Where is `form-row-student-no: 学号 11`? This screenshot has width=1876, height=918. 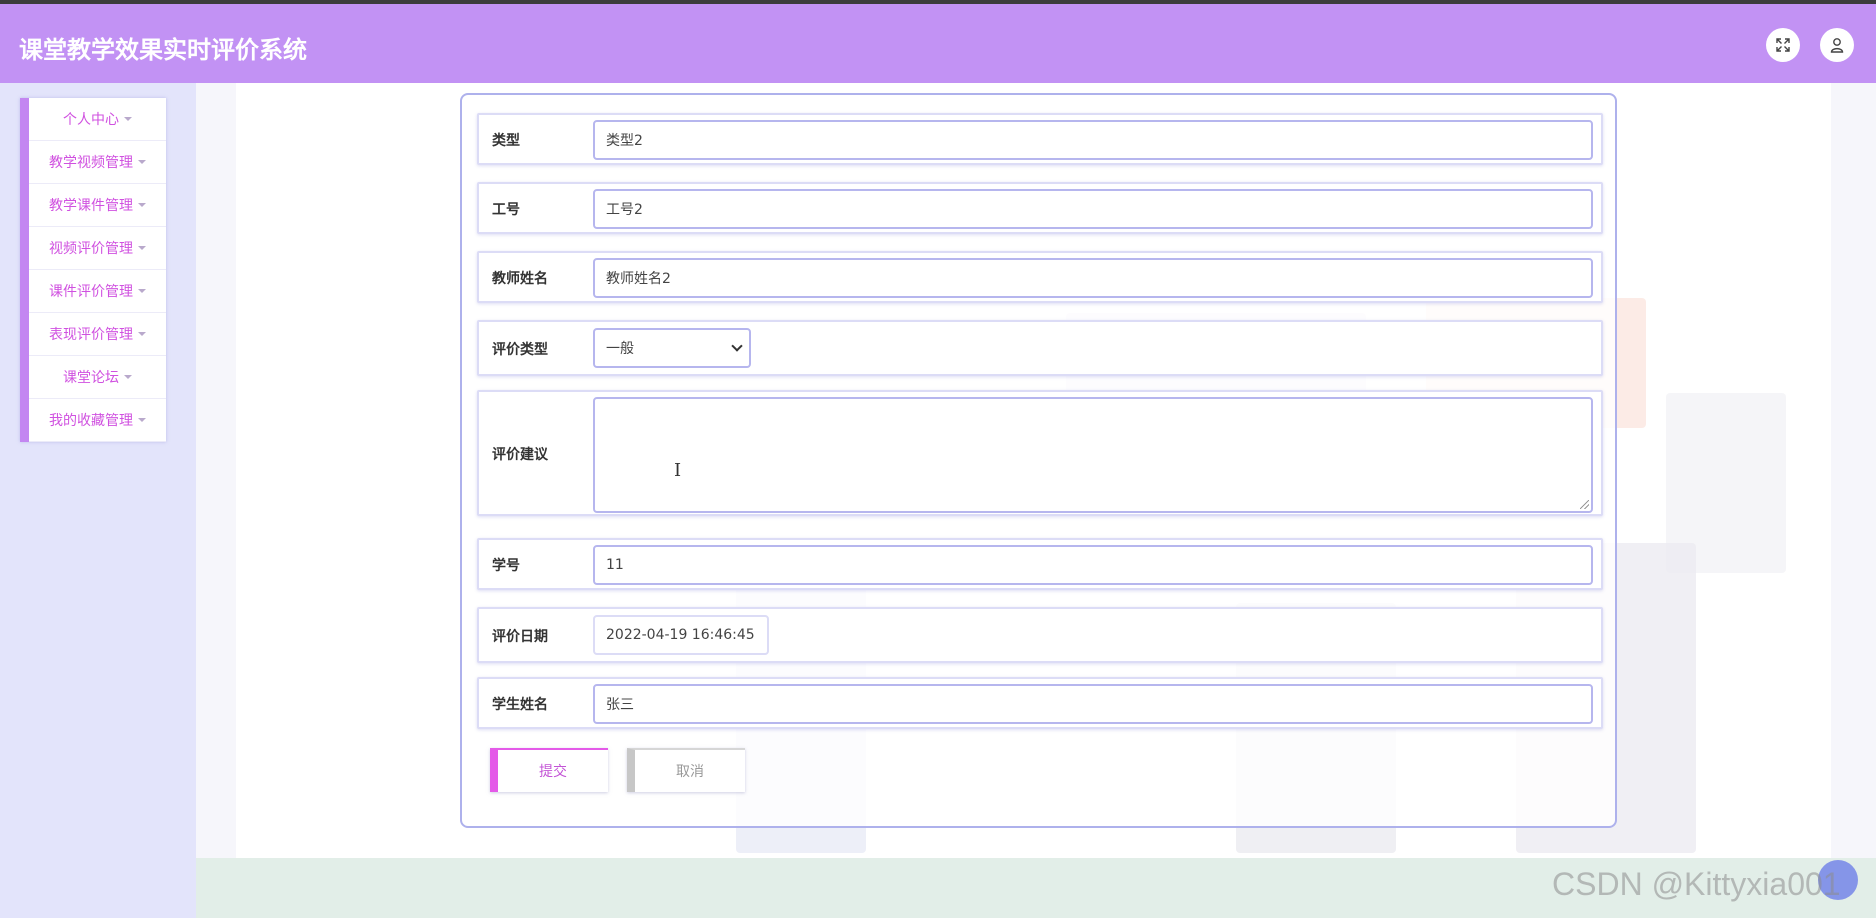 form-row-student-no: 学号 11 is located at coordinates (1040, 564).